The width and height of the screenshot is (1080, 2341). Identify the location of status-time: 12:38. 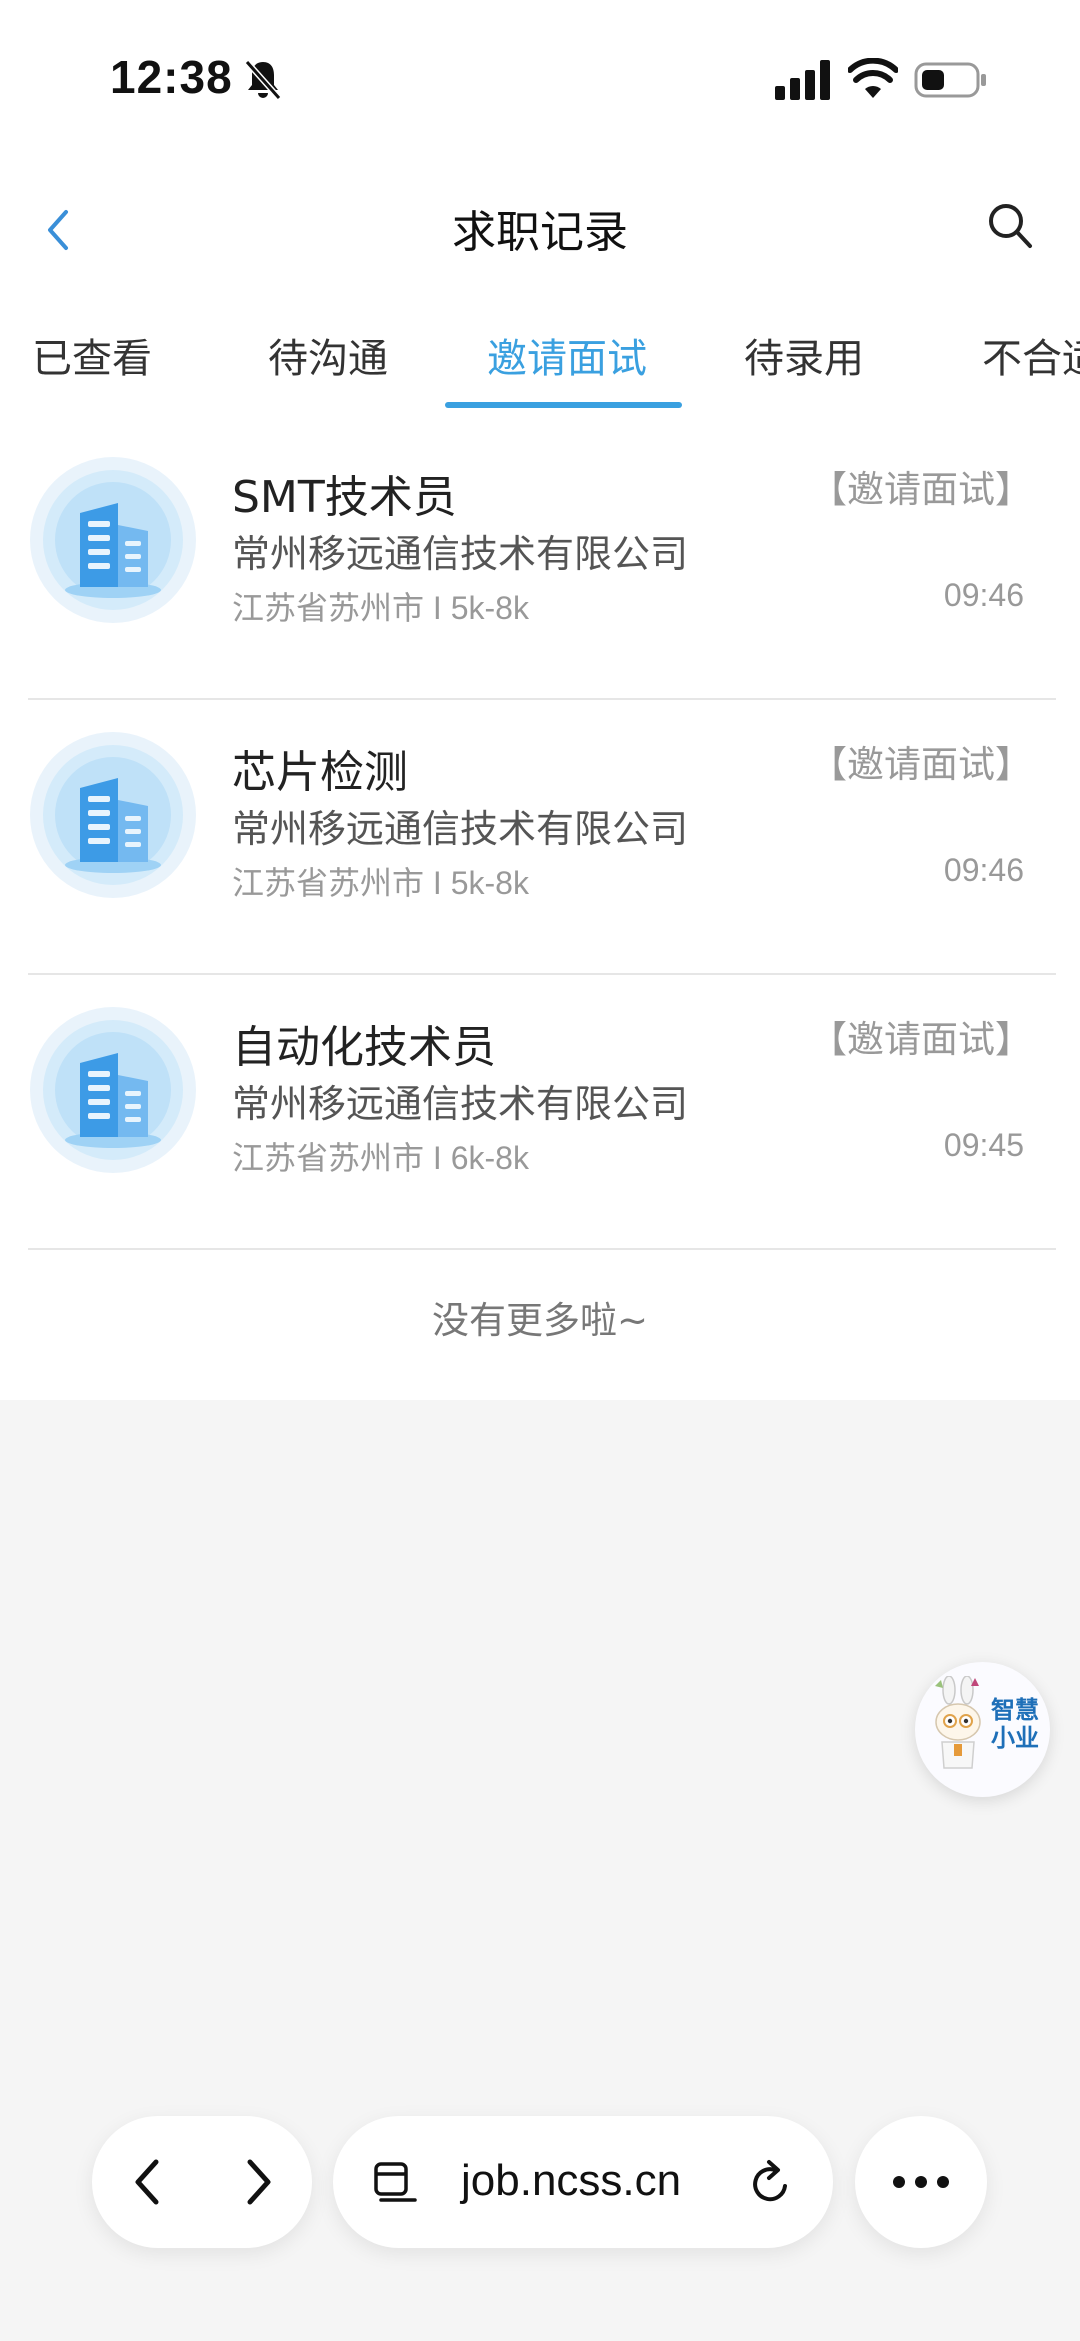
(171, 77).